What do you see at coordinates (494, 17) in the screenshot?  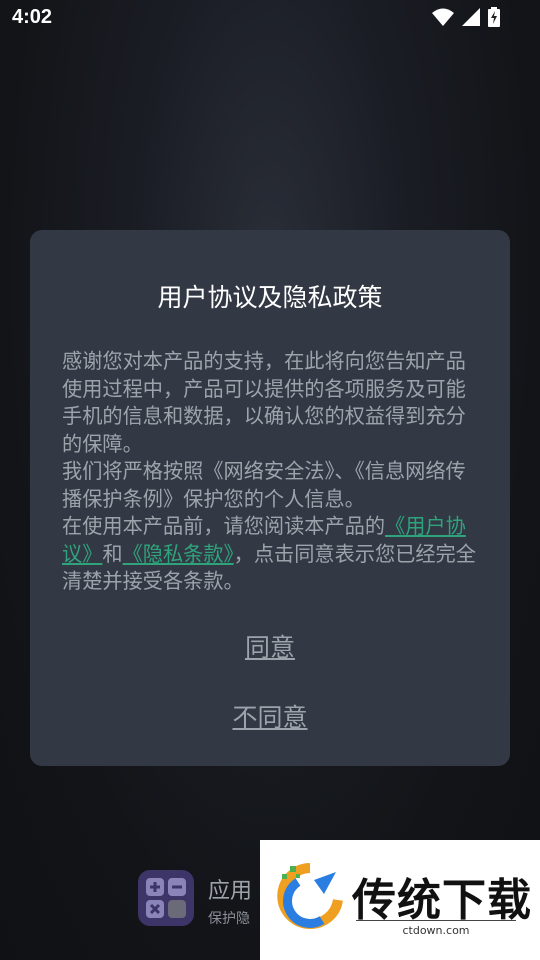 I see `battery-charging-icon` at bounding box center [494, 17].